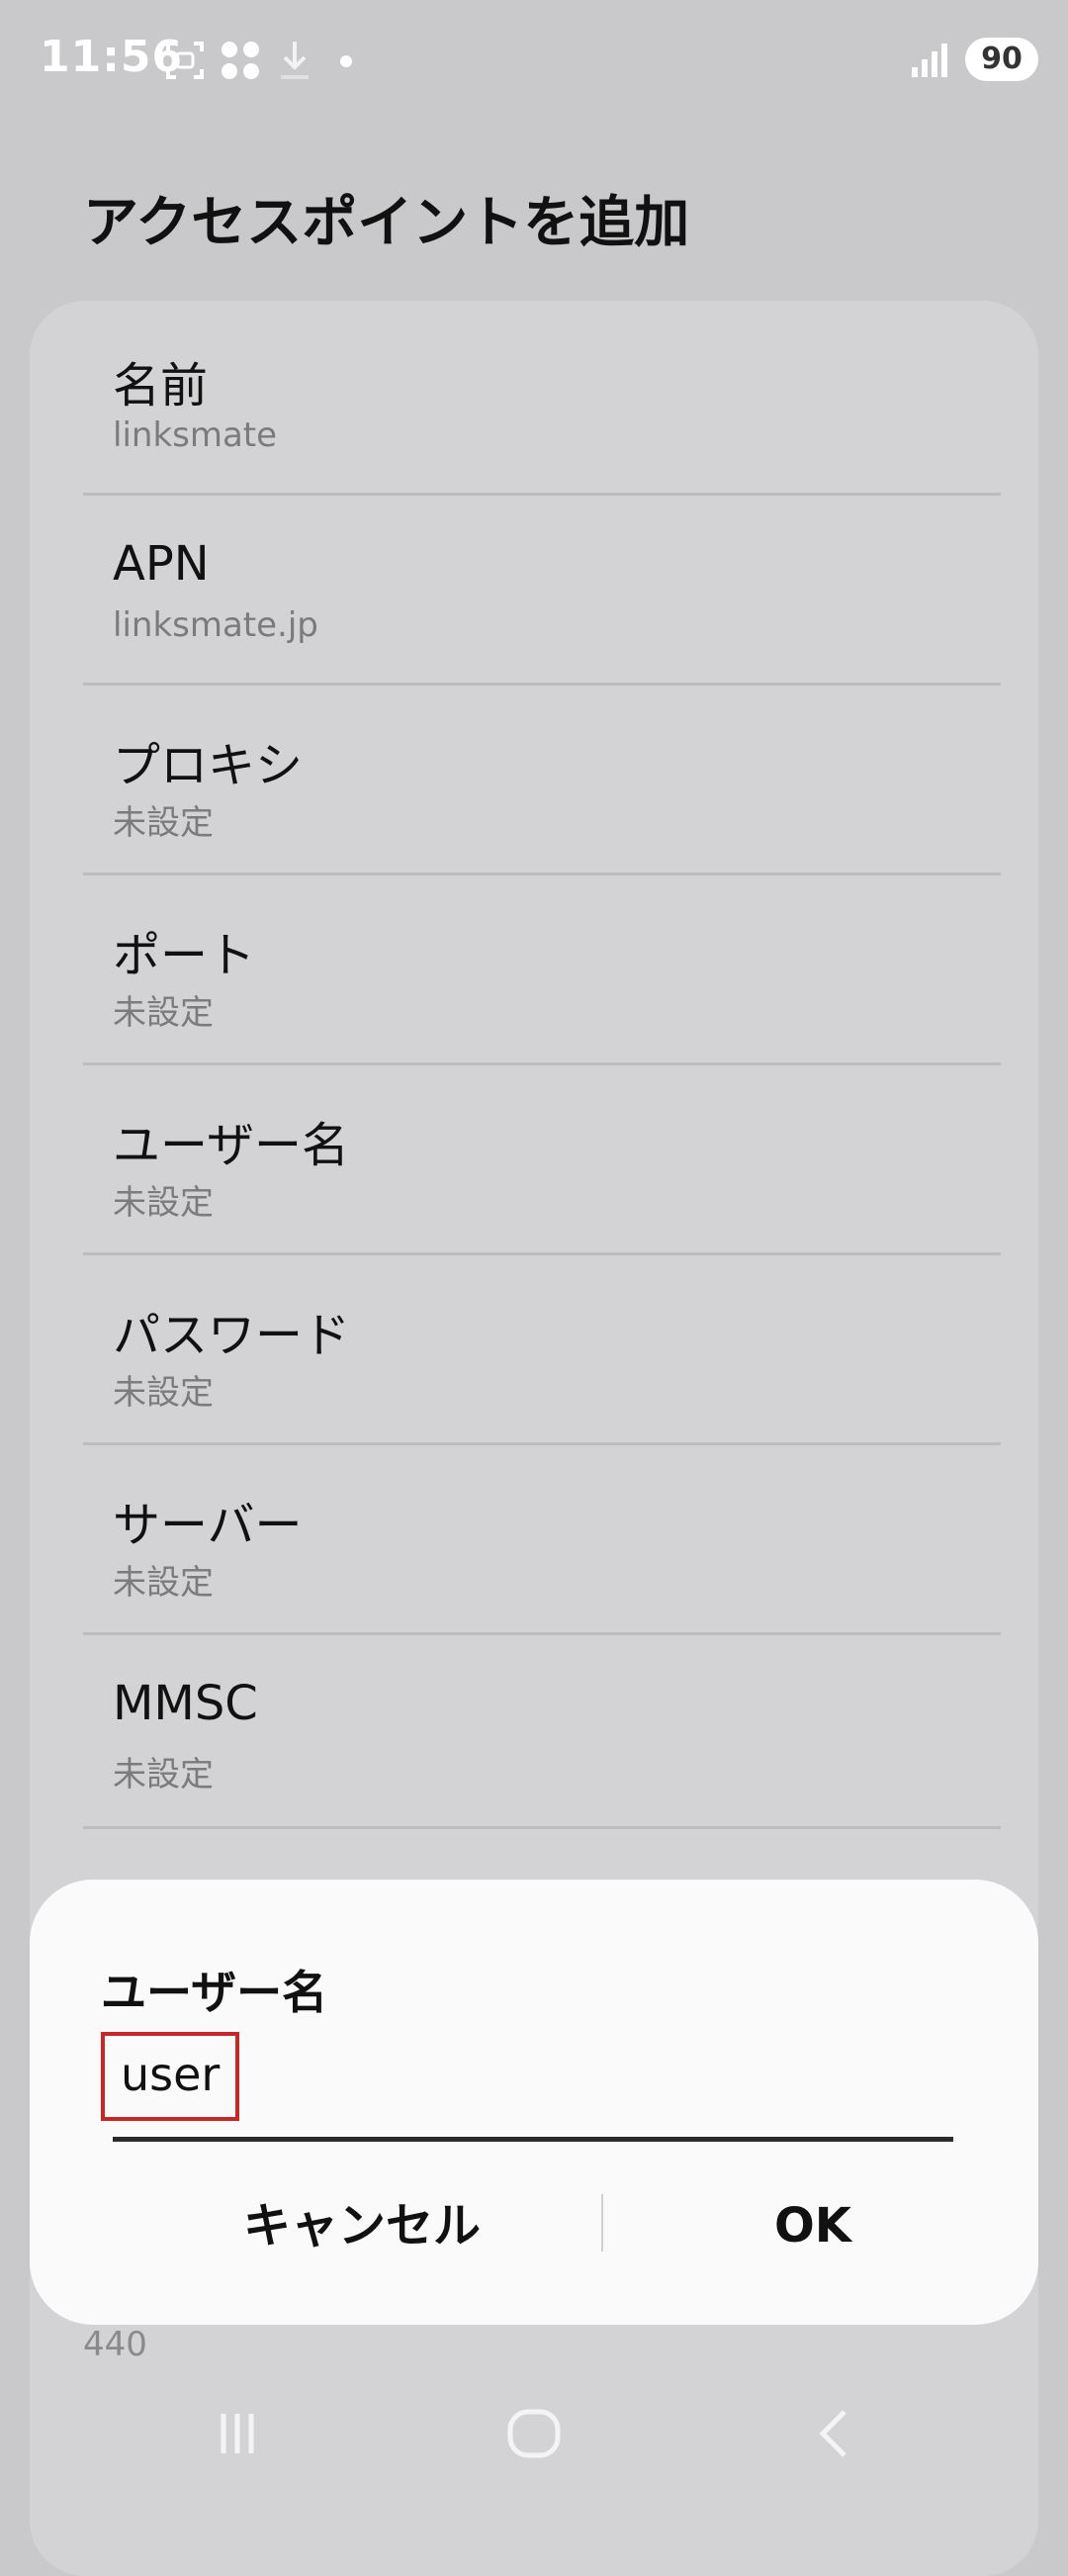 This screenshot has height=2576, width=1068. What do you see at coordinates (115, 2344) in the screenshot?
I see `row-value-peek: 440` at bounding box center [115, 2344].